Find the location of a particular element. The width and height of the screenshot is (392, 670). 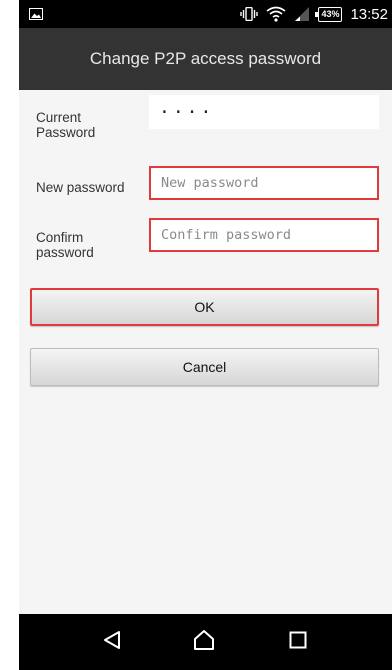

back-button is located at coordinates (112, 642).